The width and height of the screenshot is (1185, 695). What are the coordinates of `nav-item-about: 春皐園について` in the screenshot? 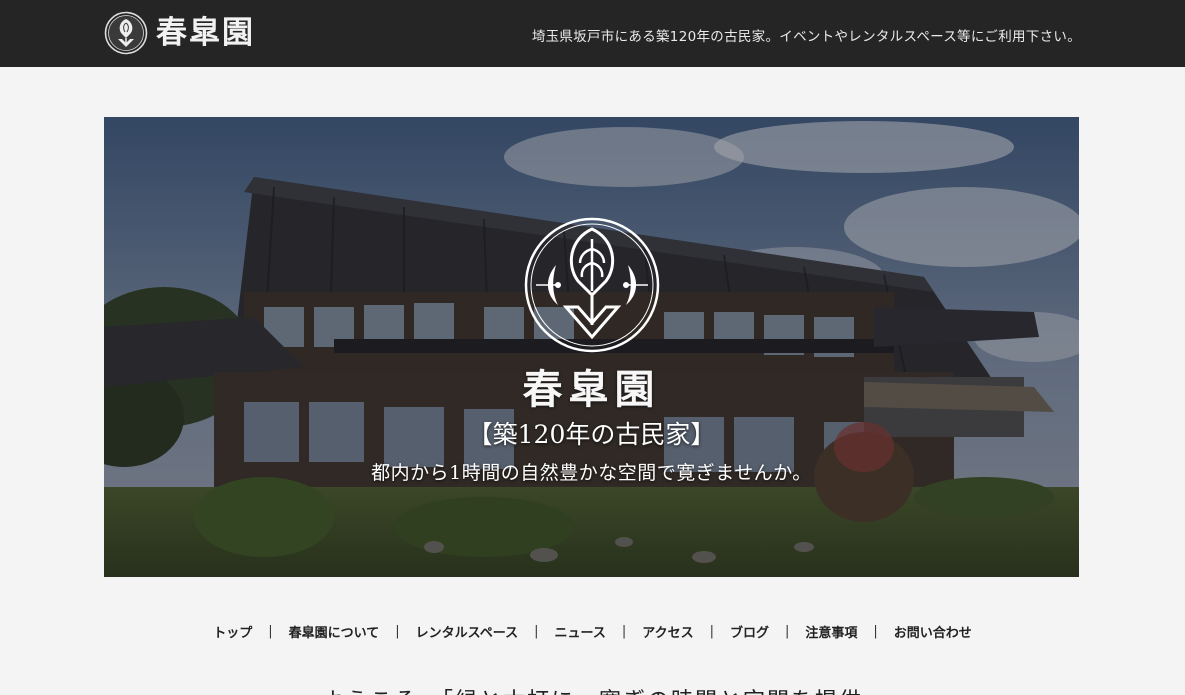 It's located at (334, 631).